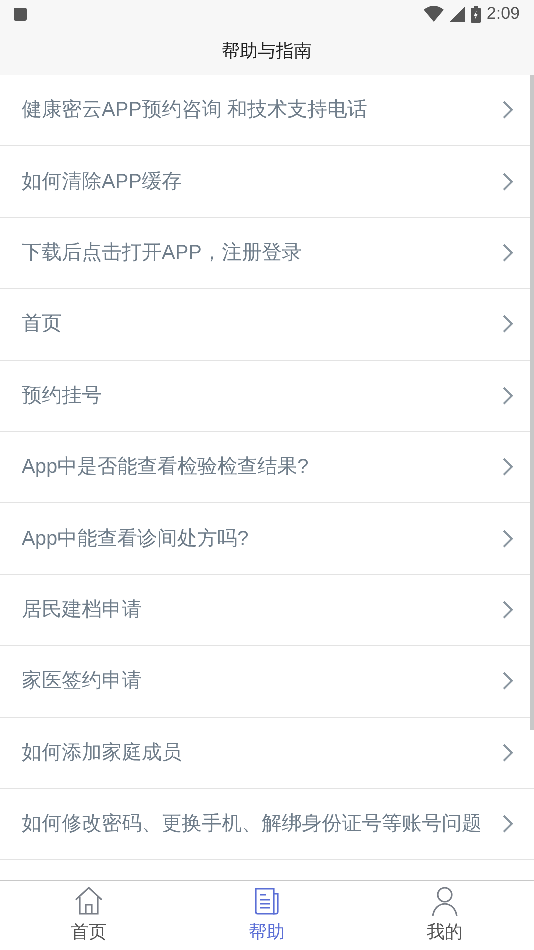 The height and width of the screenshot is (950, 534). I want to click on battery-icon, so click(475, 14).